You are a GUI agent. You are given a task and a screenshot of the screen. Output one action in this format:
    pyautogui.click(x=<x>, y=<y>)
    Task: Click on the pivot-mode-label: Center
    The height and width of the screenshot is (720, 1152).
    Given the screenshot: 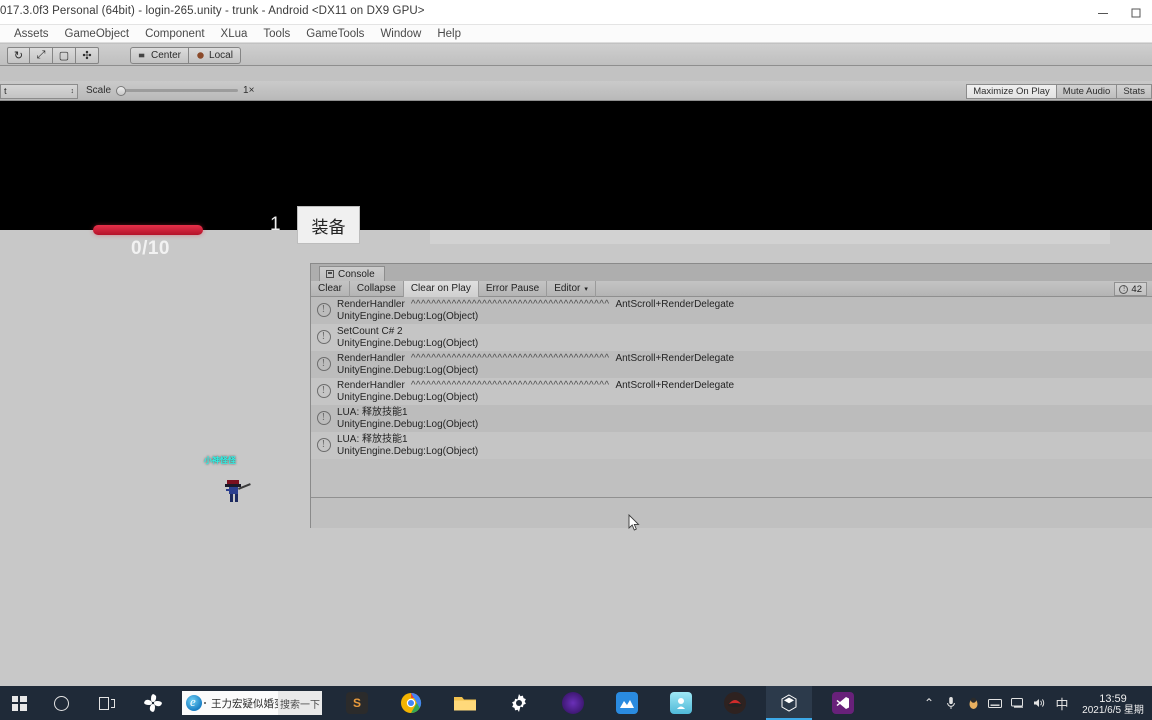 What is the action you would take?
    pyautogui.click(x=166, y=55)
    